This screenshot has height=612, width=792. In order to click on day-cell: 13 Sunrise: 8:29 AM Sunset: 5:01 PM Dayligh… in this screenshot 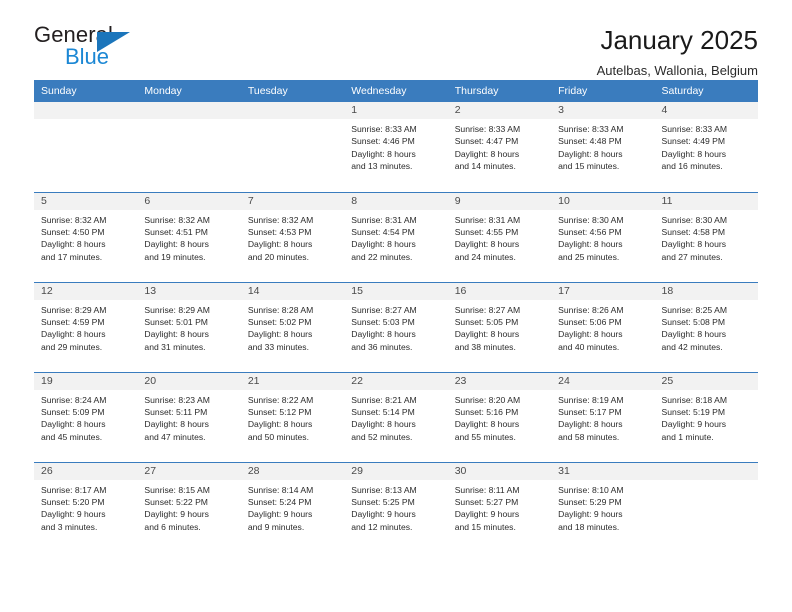, I will do `click(189, 326)`.